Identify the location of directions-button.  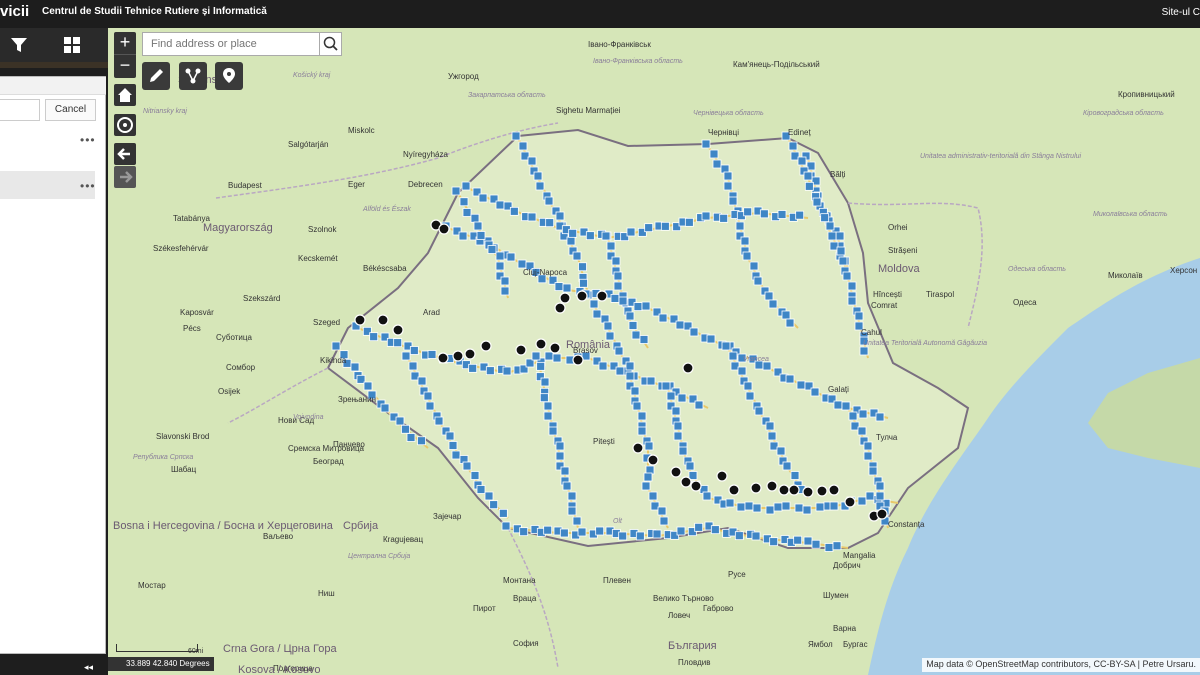
(193, 76).